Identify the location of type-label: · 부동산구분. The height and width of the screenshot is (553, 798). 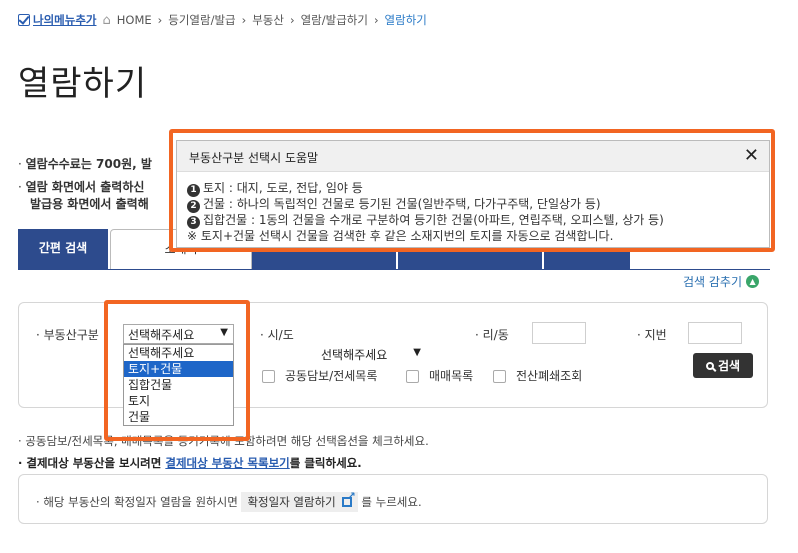
(67, 335).